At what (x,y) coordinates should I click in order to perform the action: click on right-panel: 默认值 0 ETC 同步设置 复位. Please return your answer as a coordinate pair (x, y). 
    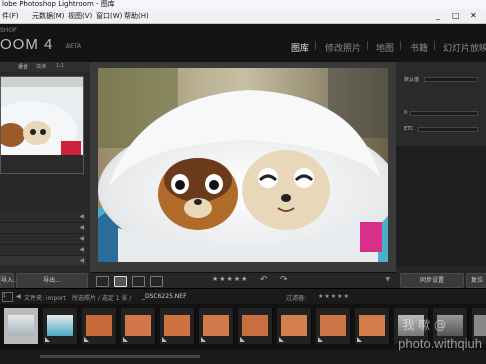
    Looking at the image, I should click on (441, 175).